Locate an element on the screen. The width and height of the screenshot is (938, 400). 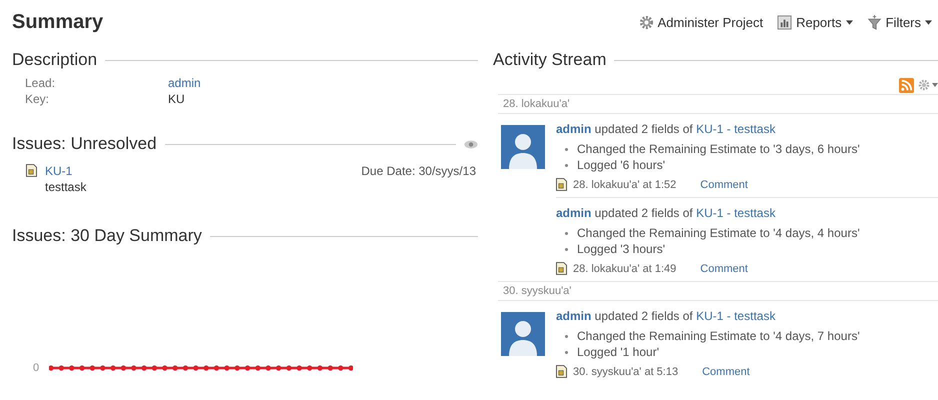
timestamp: 28. lokakuu'a' at 1:52 is located at coordinates (624, 184).